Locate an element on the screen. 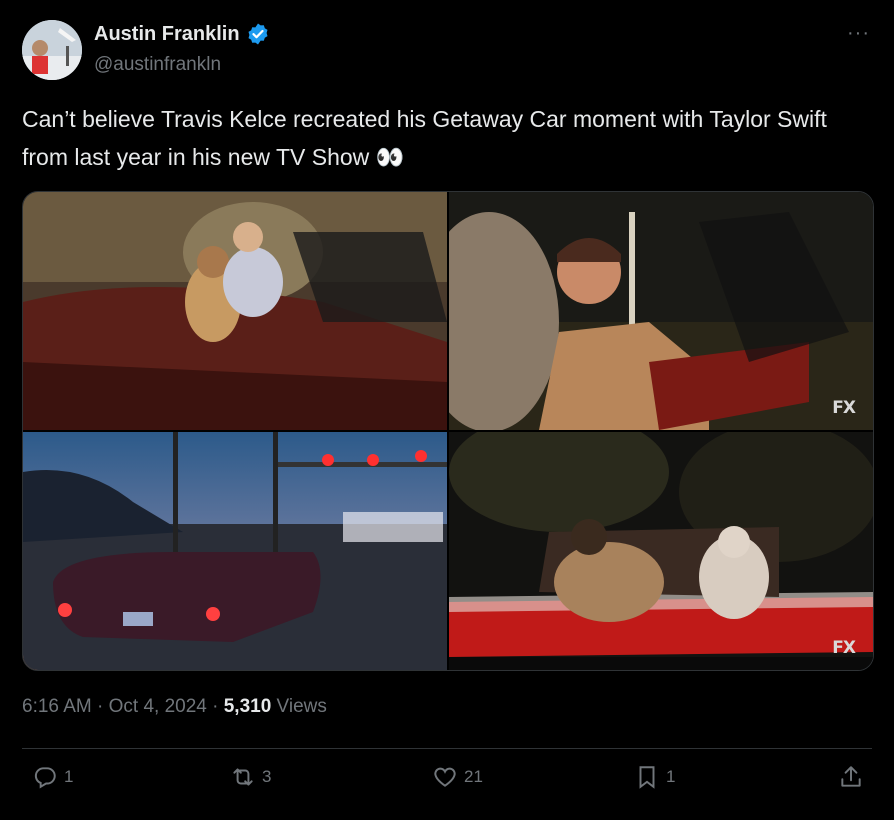 This screenshot has width=894, height=820. share-button is located at coordinates (851, 777).